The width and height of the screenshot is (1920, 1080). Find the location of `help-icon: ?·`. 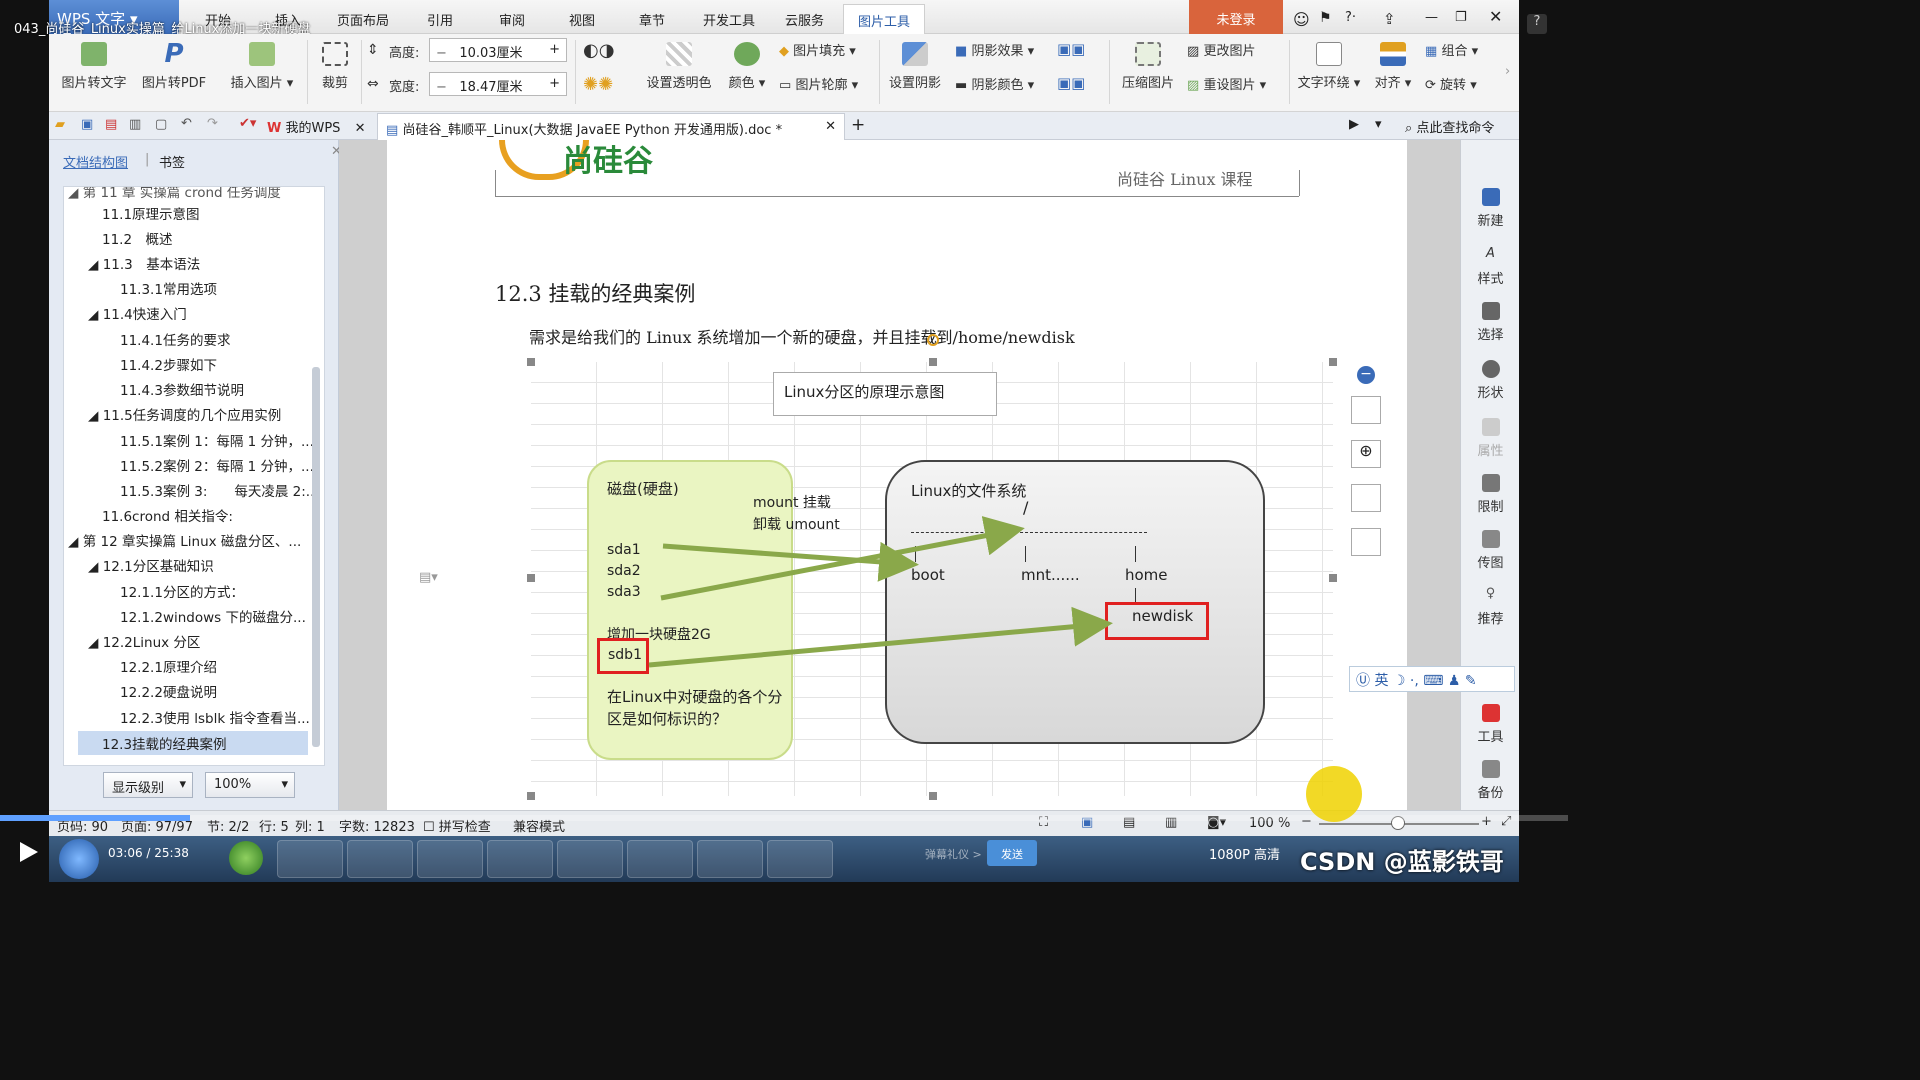

help-icon: ?· is located at coordinates (1350, 17).